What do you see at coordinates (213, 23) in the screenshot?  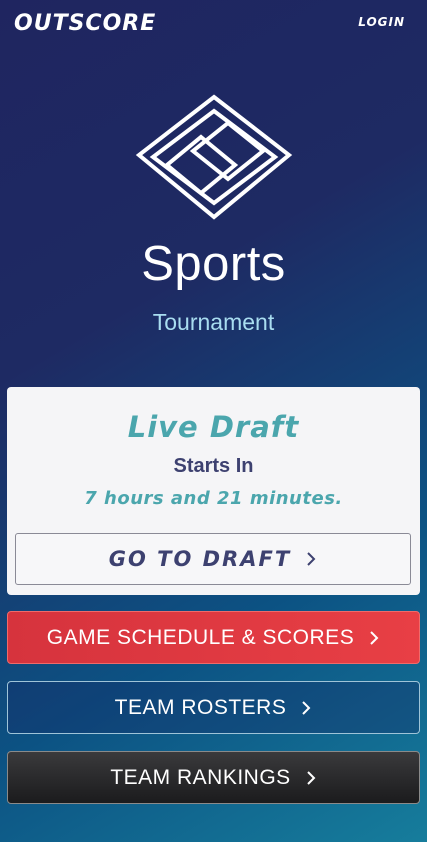 I see `top-bar: OUTSCORE LOGIN` at bounding box center [213, 23].